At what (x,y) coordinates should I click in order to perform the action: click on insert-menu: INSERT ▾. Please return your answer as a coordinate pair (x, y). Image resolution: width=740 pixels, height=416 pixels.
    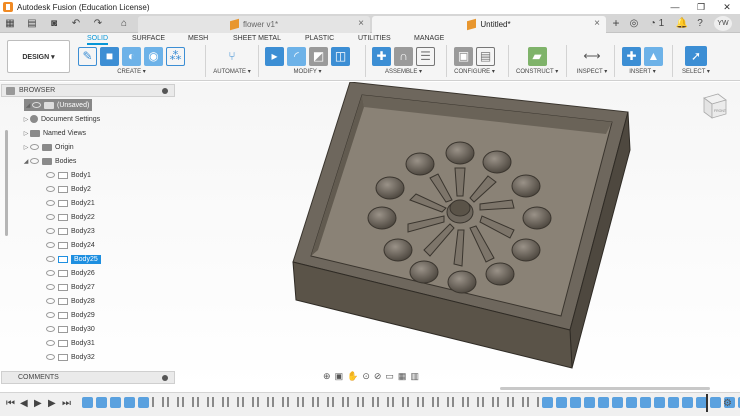
    Looking at the image, I should click on (642, 71).